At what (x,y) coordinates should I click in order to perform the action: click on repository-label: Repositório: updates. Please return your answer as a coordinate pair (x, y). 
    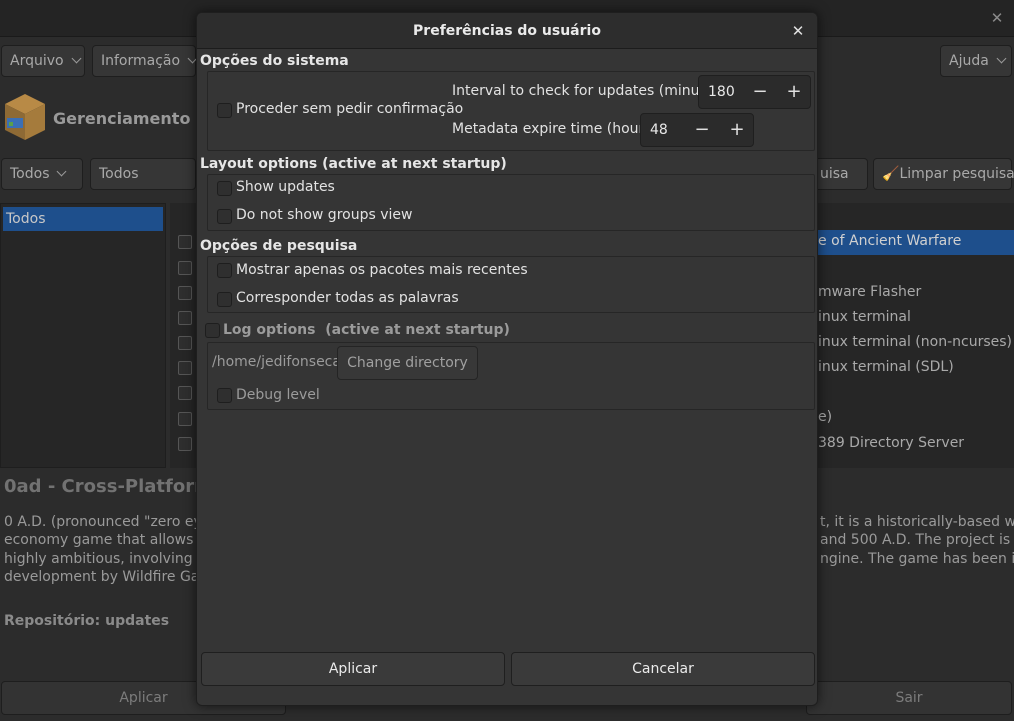
    Looking at the image, I should click on (87, 621).